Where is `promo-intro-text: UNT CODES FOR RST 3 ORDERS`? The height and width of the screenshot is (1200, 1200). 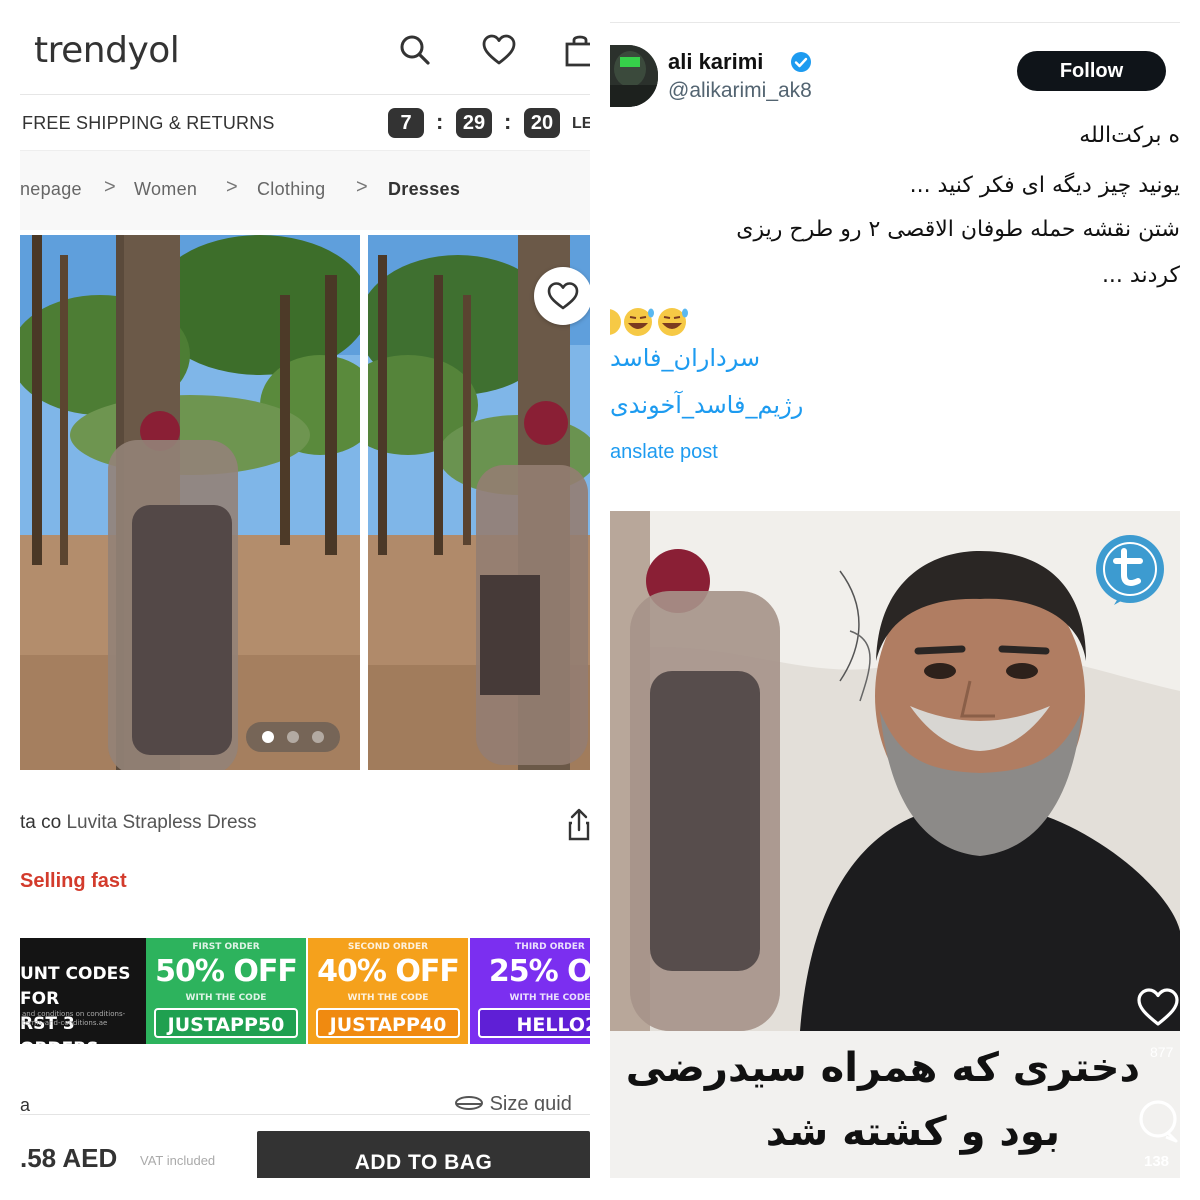 promo-intro-text: UNT CODES FOR RST 3 ORDERS is located at coordinates (80, 1003).